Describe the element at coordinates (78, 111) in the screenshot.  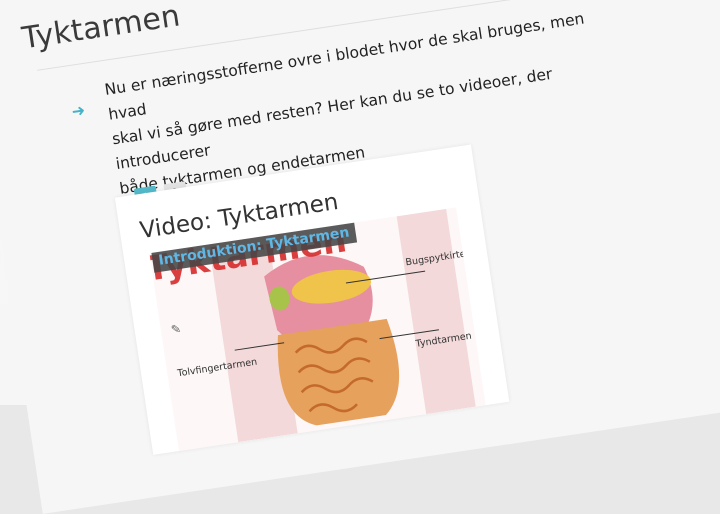
I see `arrow-right-icon: ➜` at that location.